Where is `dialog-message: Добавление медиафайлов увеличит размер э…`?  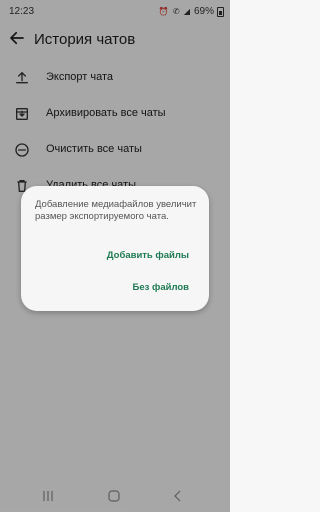 dialog-message: Добавление медиафайлов увеличит размер э… is located at coordinates (116, 210).